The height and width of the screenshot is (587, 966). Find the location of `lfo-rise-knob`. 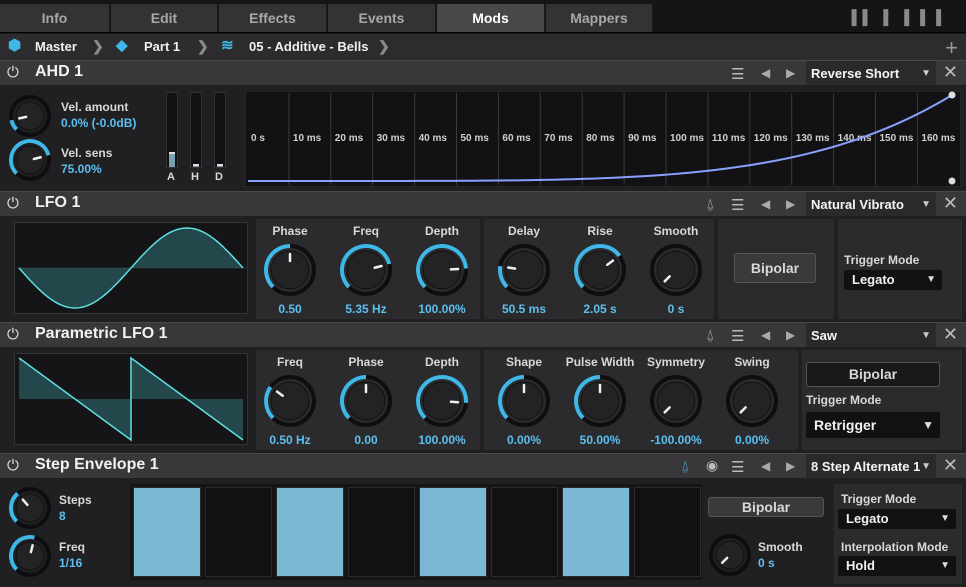

lfo-rise-knob is located at coordinates (600, 270).